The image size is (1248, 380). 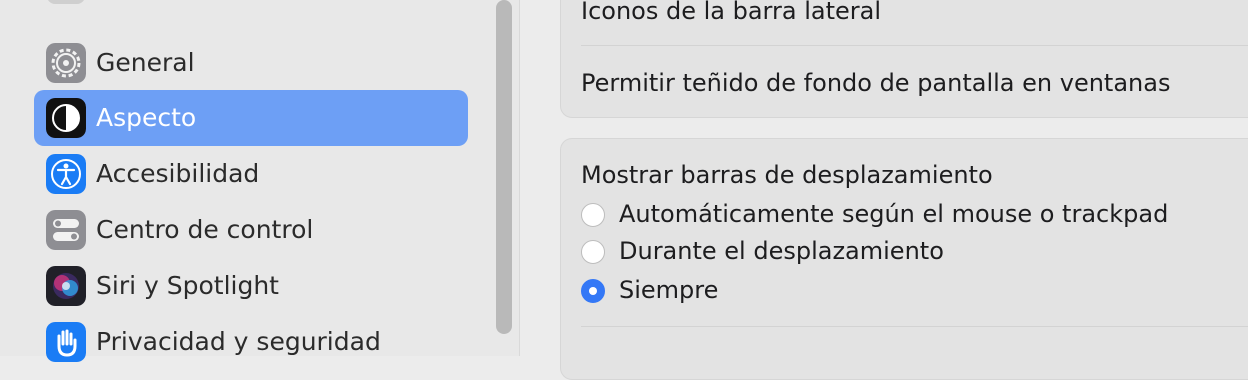 I want to click on sidebar-item-siri-y-spotlight: Siri y Spotlight, so click(x=251, y=286).